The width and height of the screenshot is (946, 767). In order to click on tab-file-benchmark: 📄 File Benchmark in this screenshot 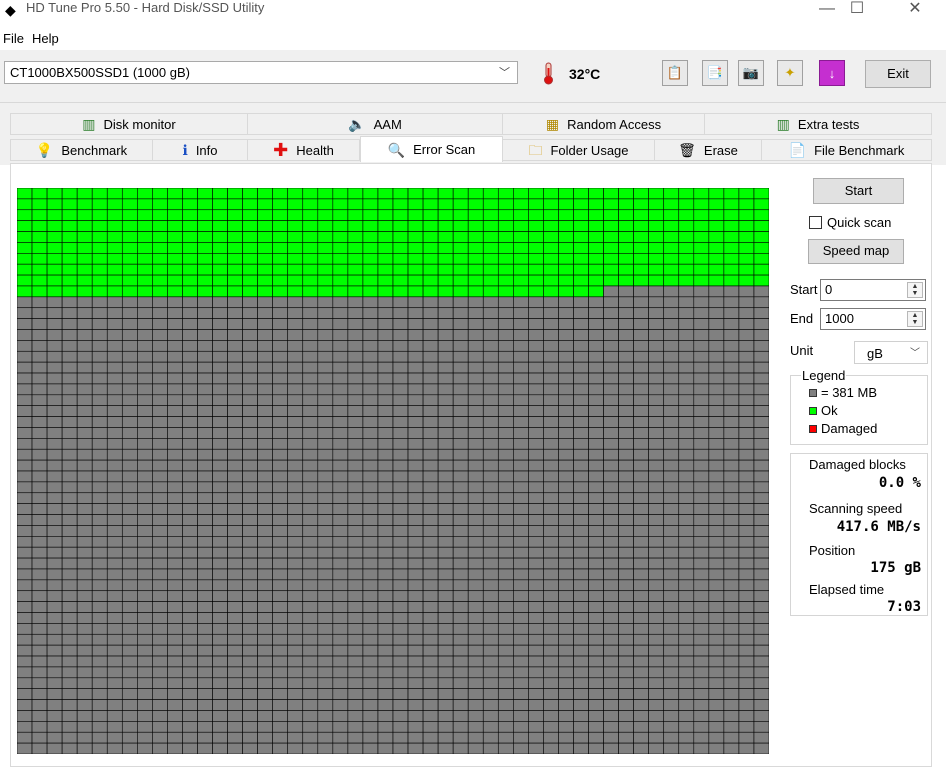, I will do `click(846, 150)`.